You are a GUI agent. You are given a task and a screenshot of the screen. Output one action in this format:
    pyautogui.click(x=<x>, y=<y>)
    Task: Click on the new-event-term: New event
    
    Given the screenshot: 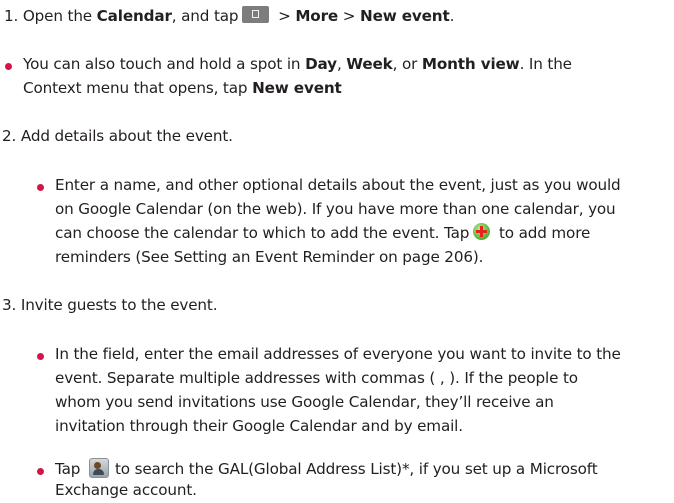 What is the action you would take?
    pyautogui.click(x=405, y=16)
    